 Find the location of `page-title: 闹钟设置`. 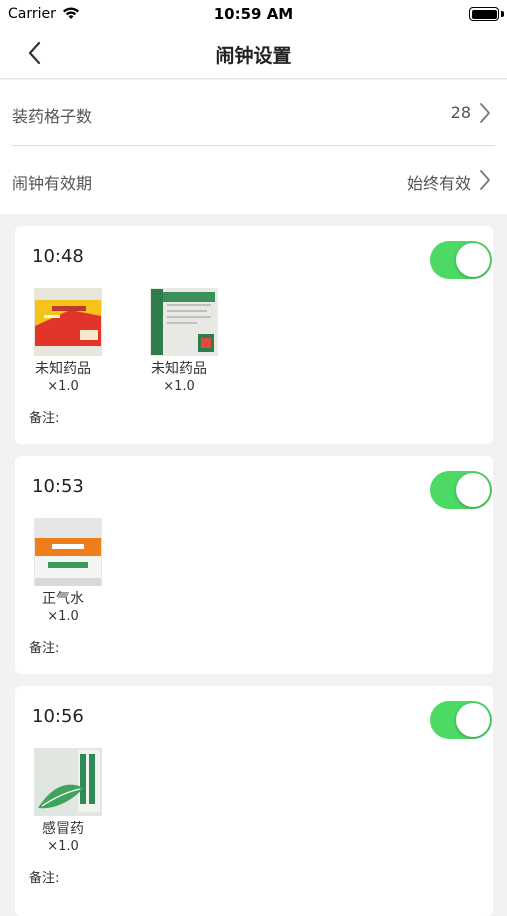

page-title: 闹钟设置 is located at coordinates (253, 56).